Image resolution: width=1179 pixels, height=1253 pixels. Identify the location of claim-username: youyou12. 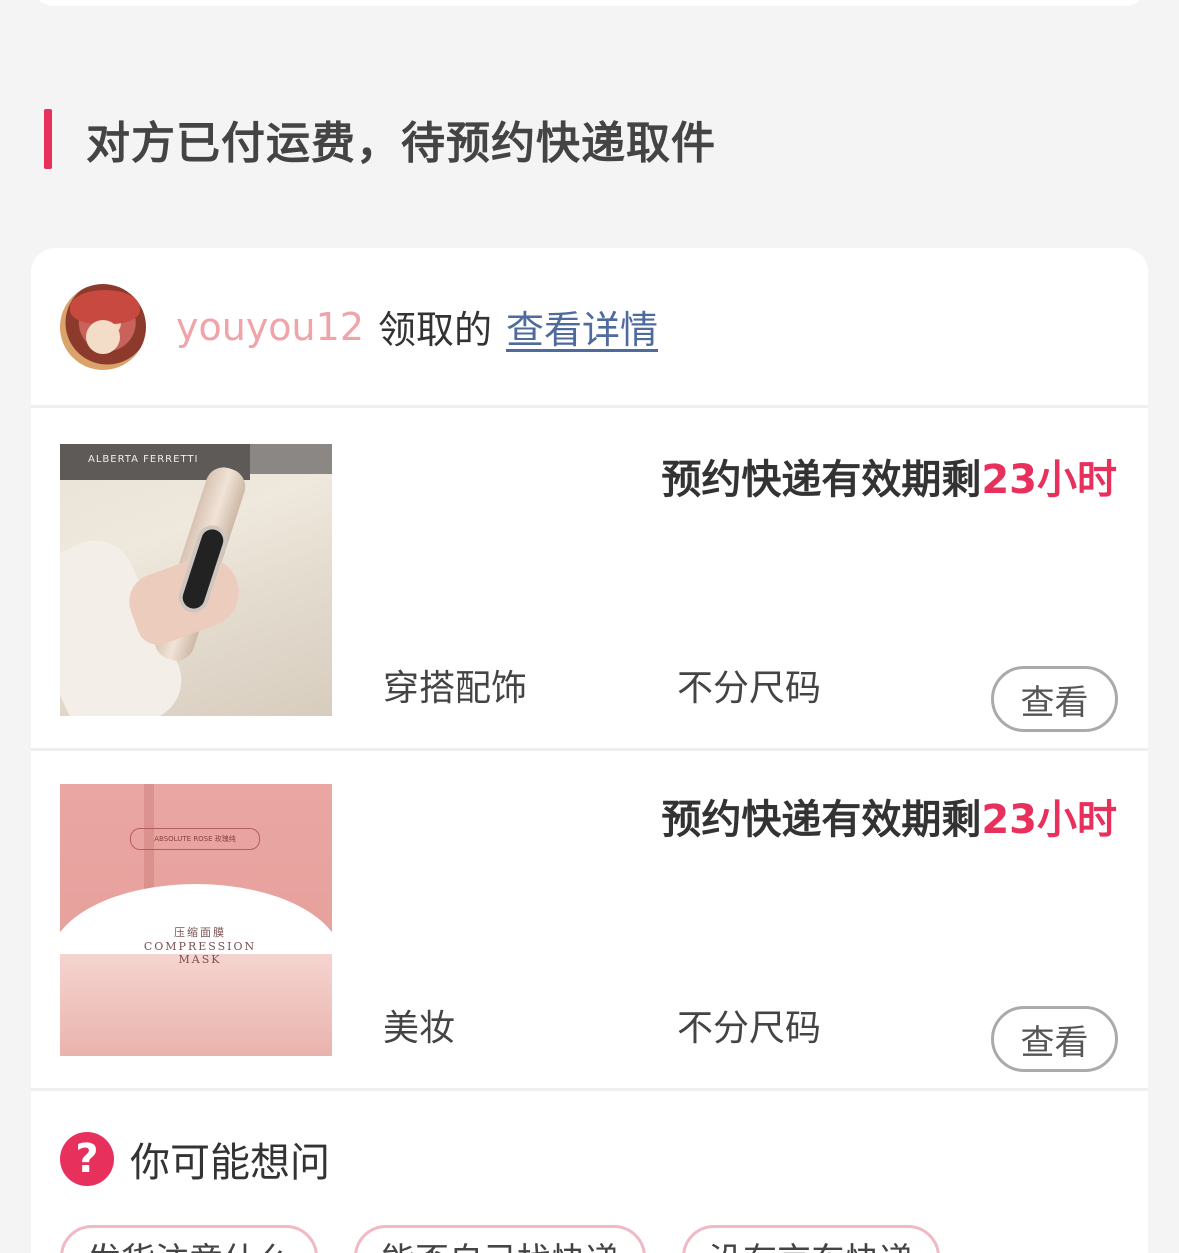
(270, 327).